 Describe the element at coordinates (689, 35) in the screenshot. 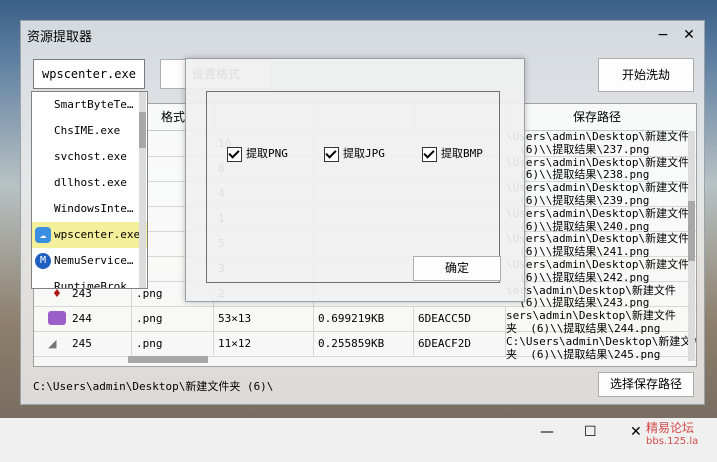

I see `close-button: ✕` at that location.